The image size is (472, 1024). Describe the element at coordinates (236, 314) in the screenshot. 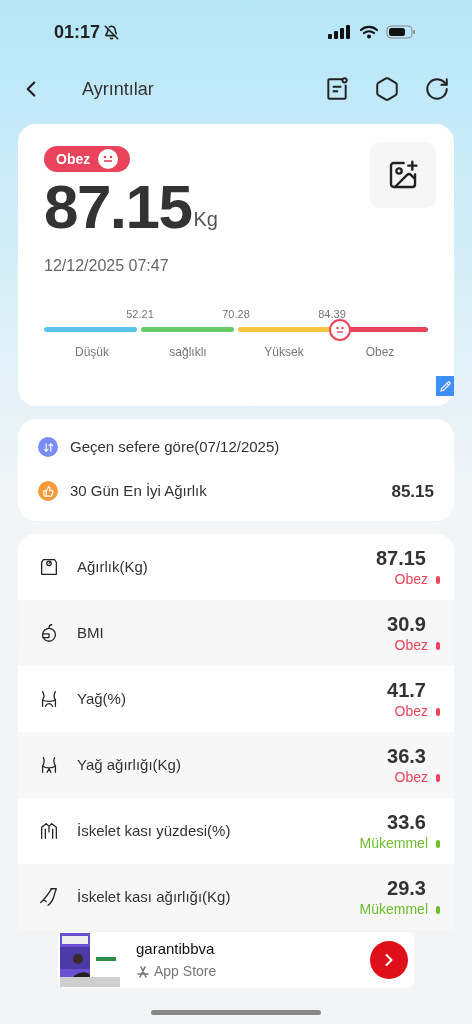

I see `threshold-label: 70.28` at that location.